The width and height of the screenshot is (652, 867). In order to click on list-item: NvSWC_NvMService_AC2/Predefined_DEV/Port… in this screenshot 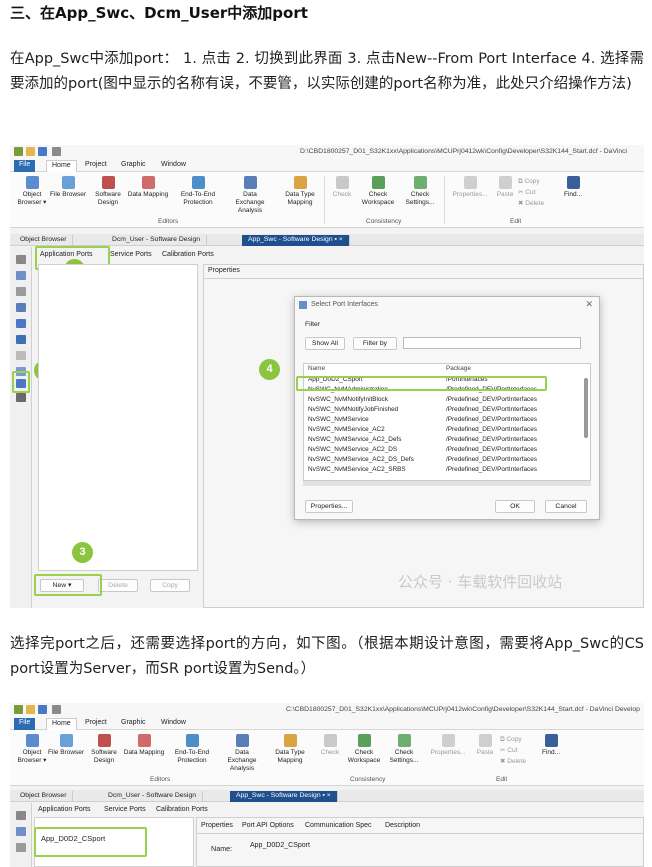, I will do `click(447, 431)`.